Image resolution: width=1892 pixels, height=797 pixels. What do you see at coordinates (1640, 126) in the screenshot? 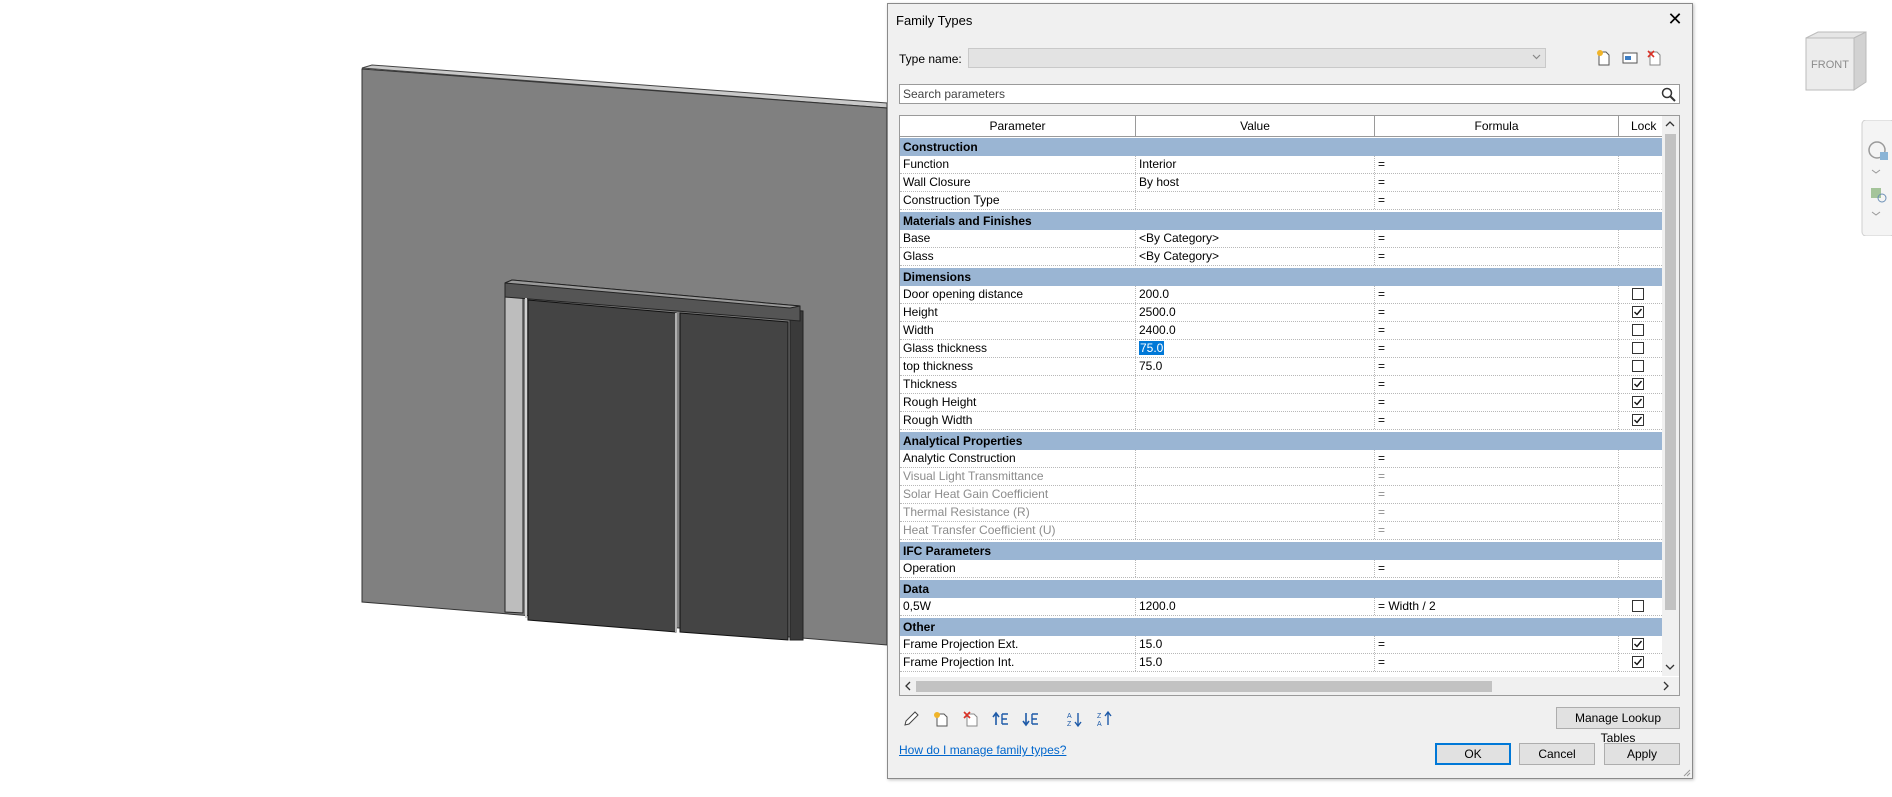
I see `column-header-lock: Lock` at bounding box center [1640, 126].